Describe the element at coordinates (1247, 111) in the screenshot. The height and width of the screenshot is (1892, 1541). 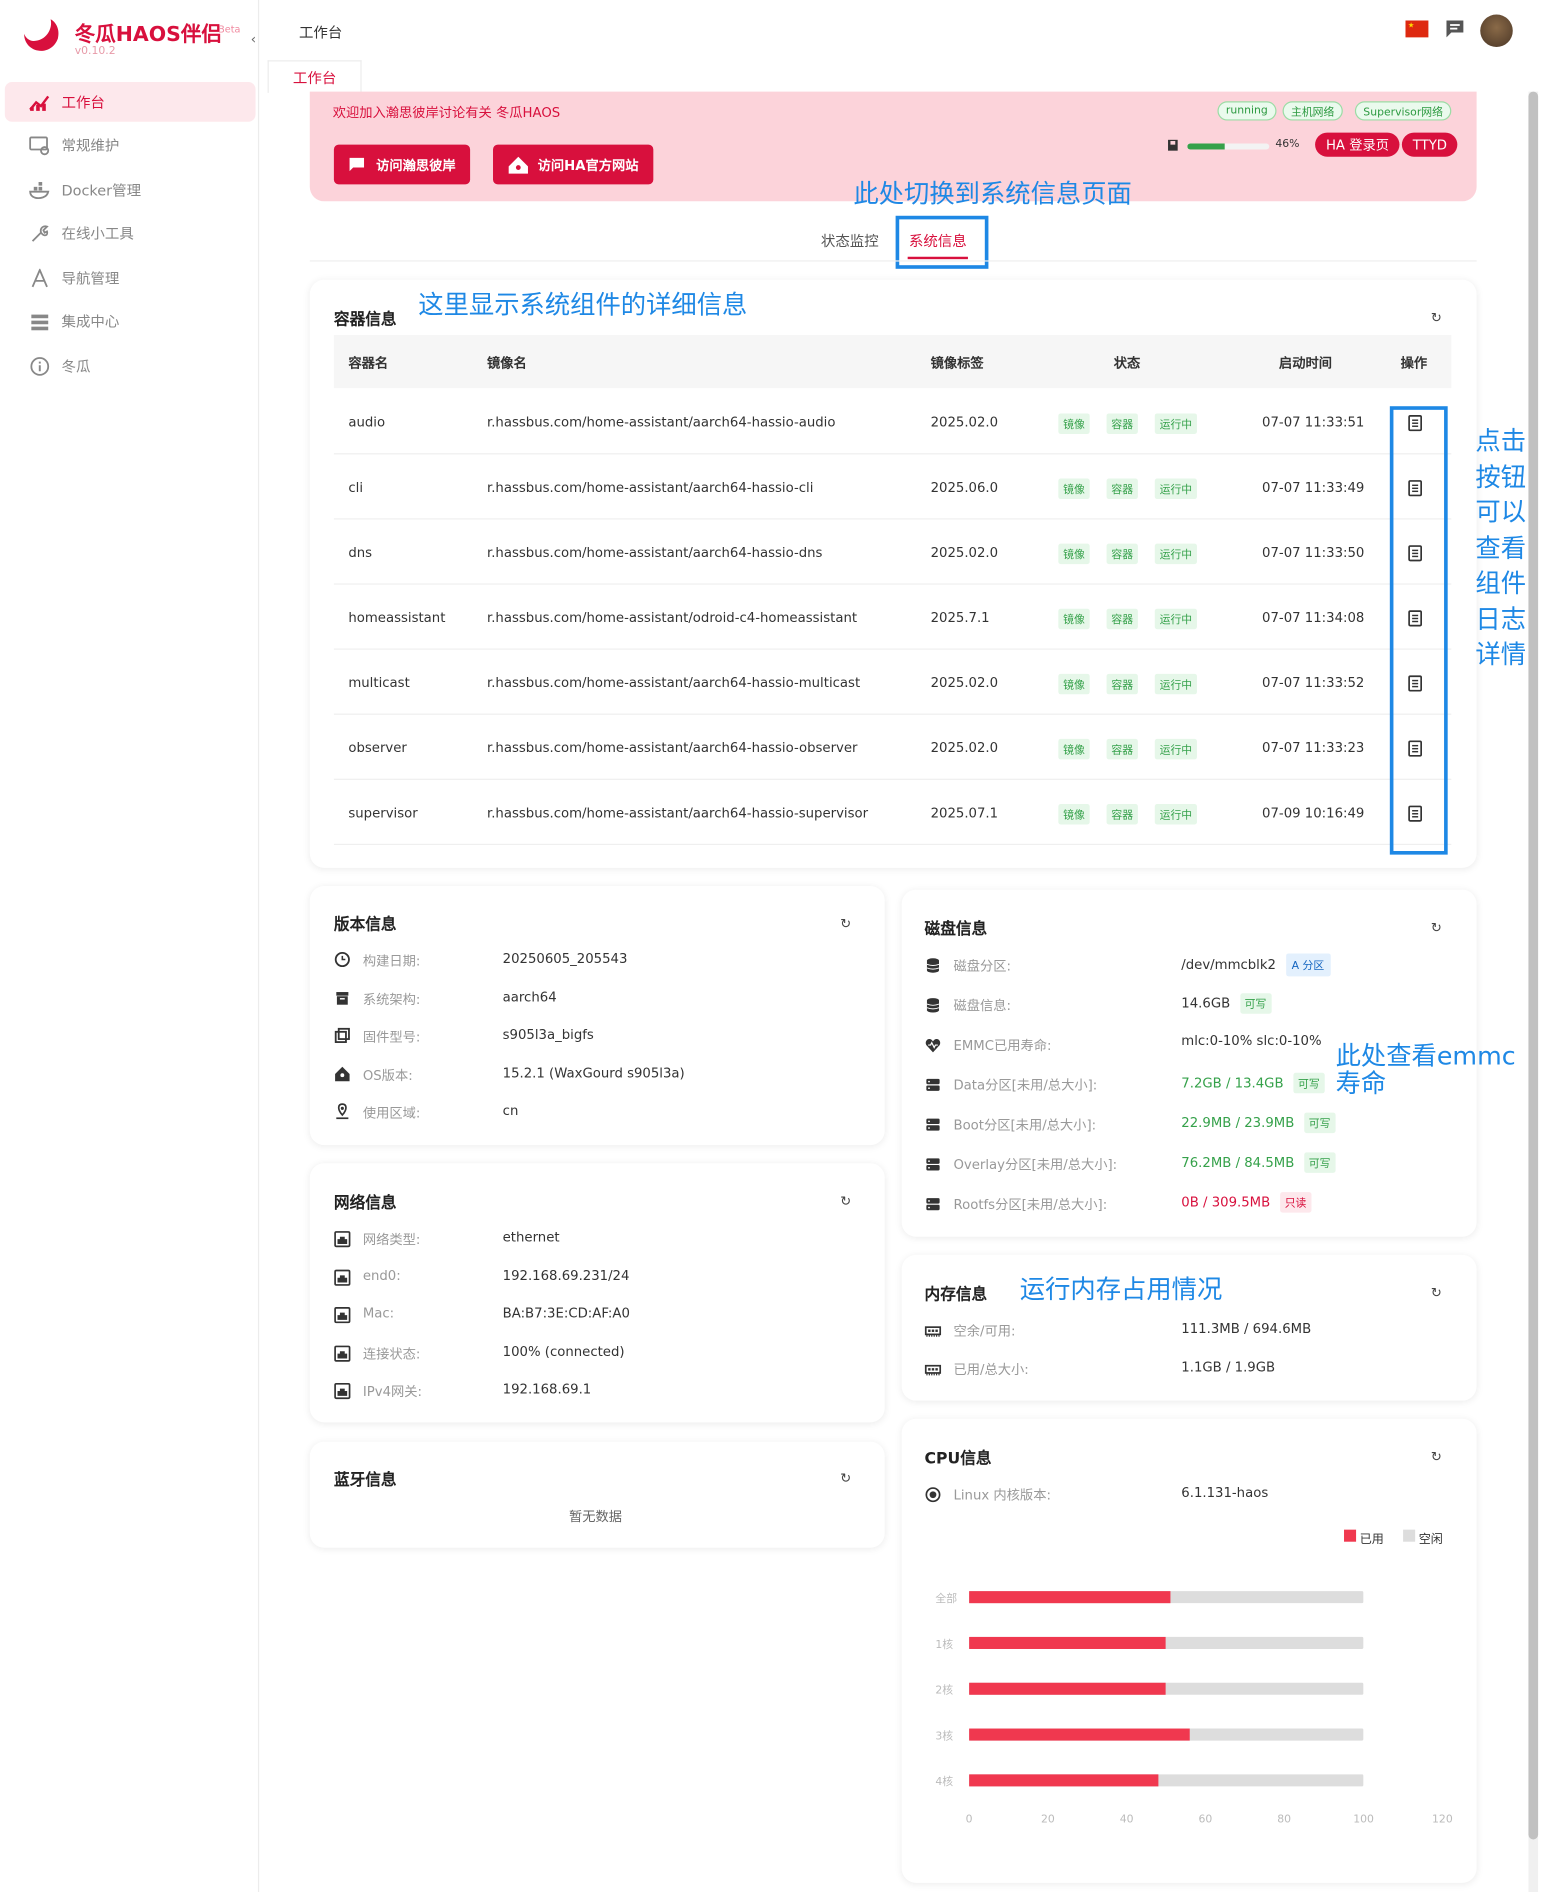
I see `status-badge-running: running` at that location.